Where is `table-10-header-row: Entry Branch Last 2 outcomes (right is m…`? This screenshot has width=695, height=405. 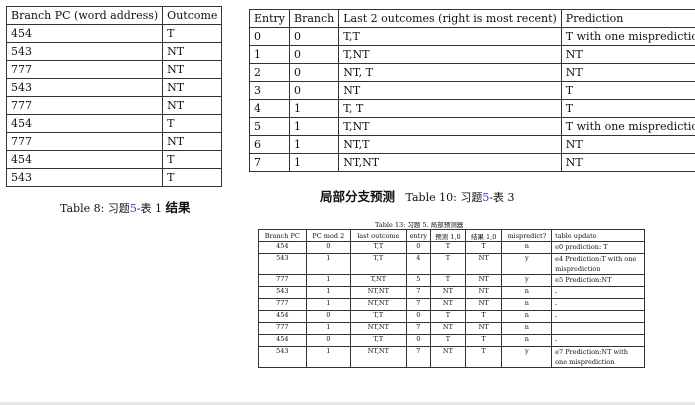
table-10-header-row: Entry Branch Last 2 outcomes (right is m… is located at coordinates (471, 18).